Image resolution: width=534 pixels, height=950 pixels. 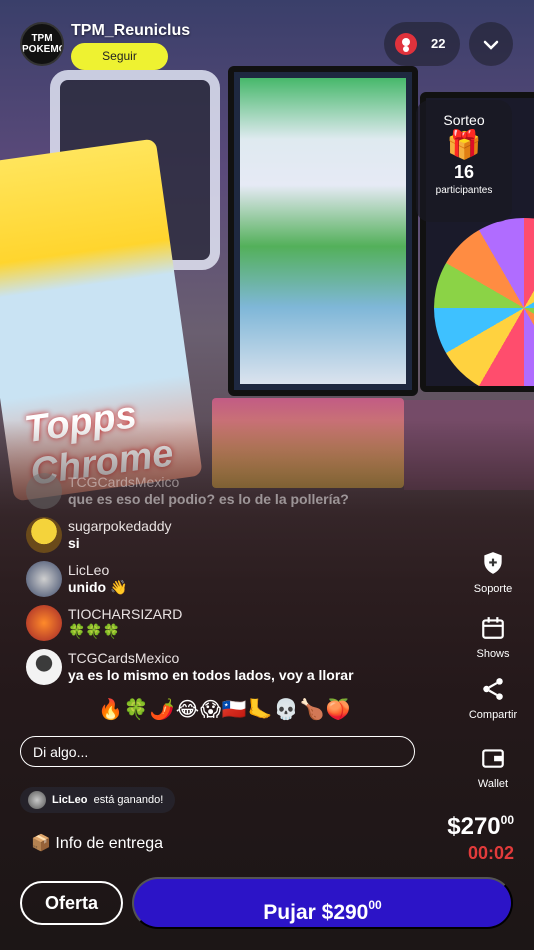 I want to click on wallet-action: Wallet, so click(x=493, y=767).